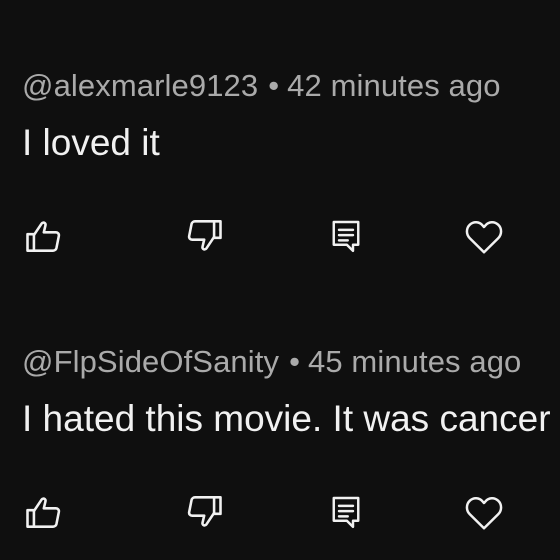 The height and width of the screenshot is (560, 560). Describe the element at coordinates (150, 361) in the screenshot. I see `comment-author: @FlpSideOfSanity` at that location.